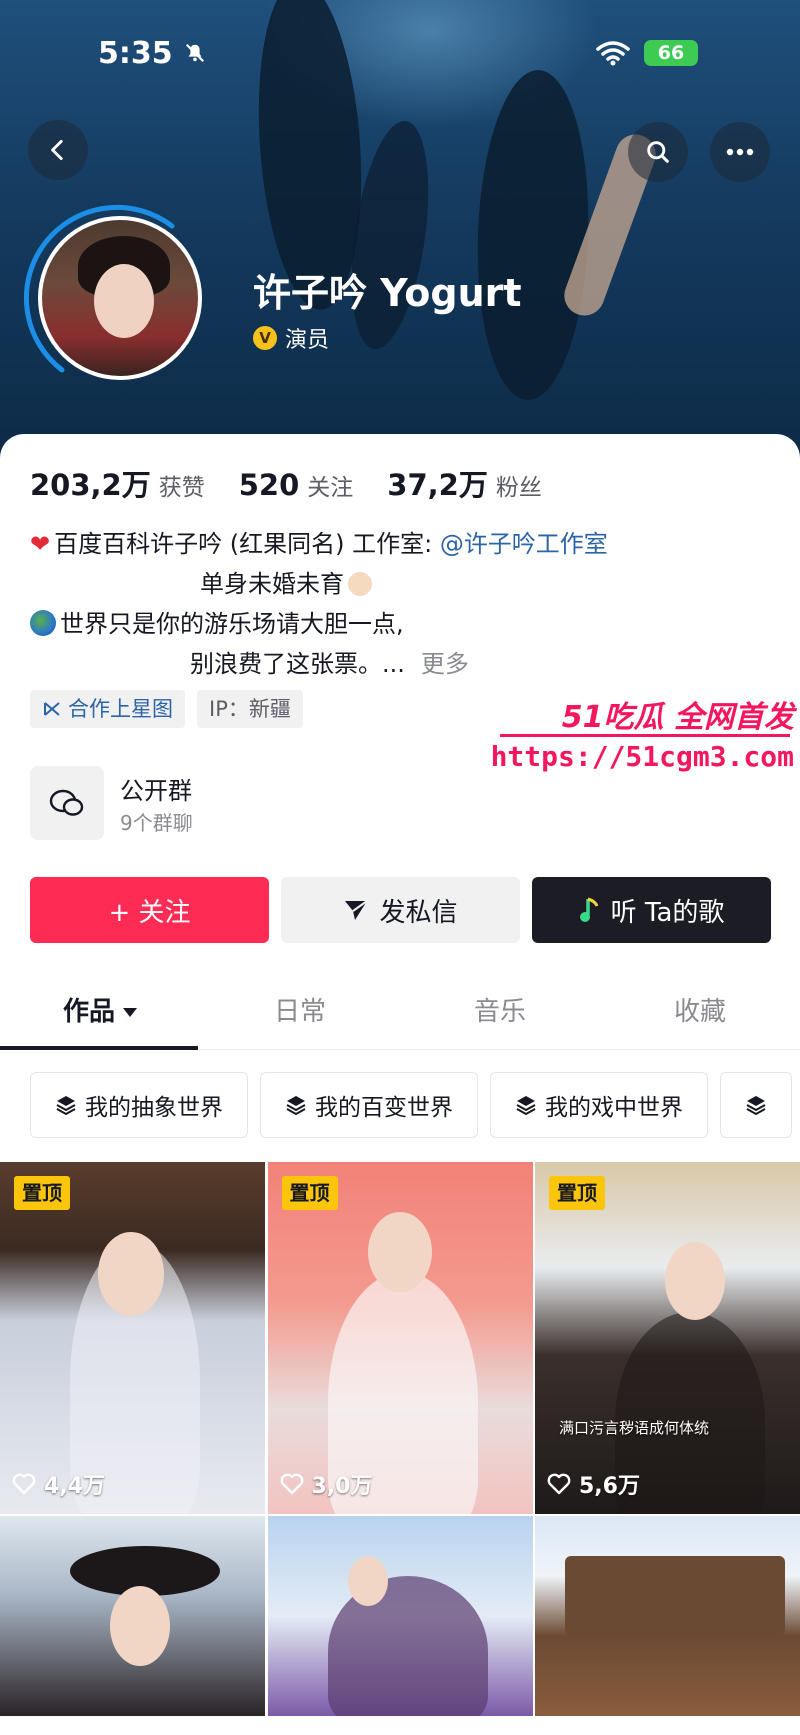 Image resolution: width=800 pixels, height=1735 pixels. I want to click on tab-music-label: 音乐, so click(499, 1012).